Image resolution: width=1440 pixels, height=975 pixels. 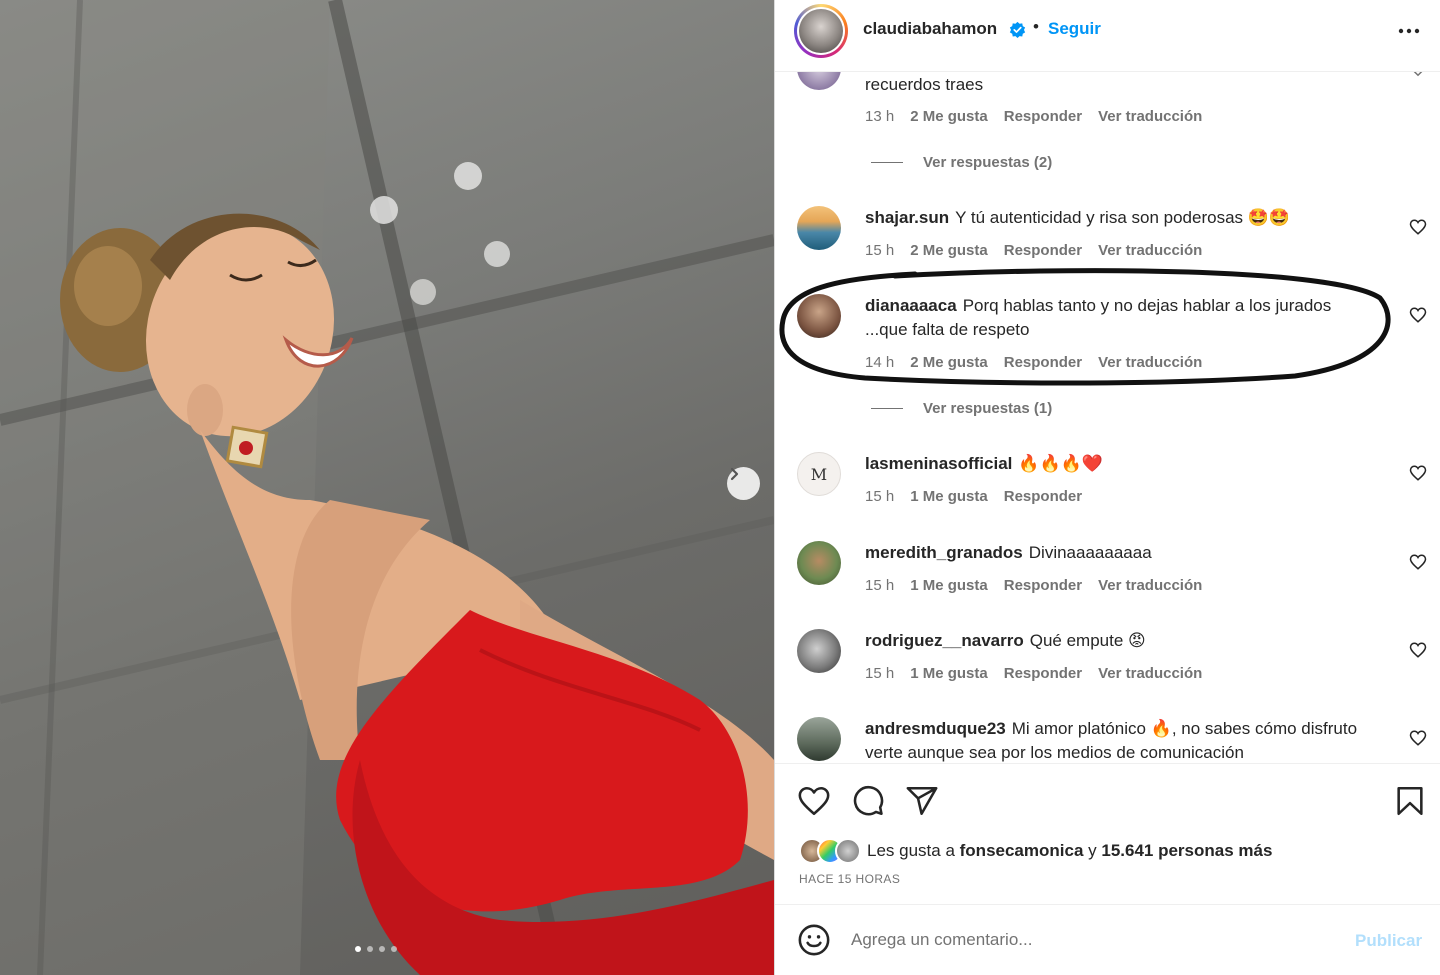 What do you see at coordinates (944, 640) in the screenshot?
I see `comment-username: rodriguez__navarro` at bounding box center [944, 640].